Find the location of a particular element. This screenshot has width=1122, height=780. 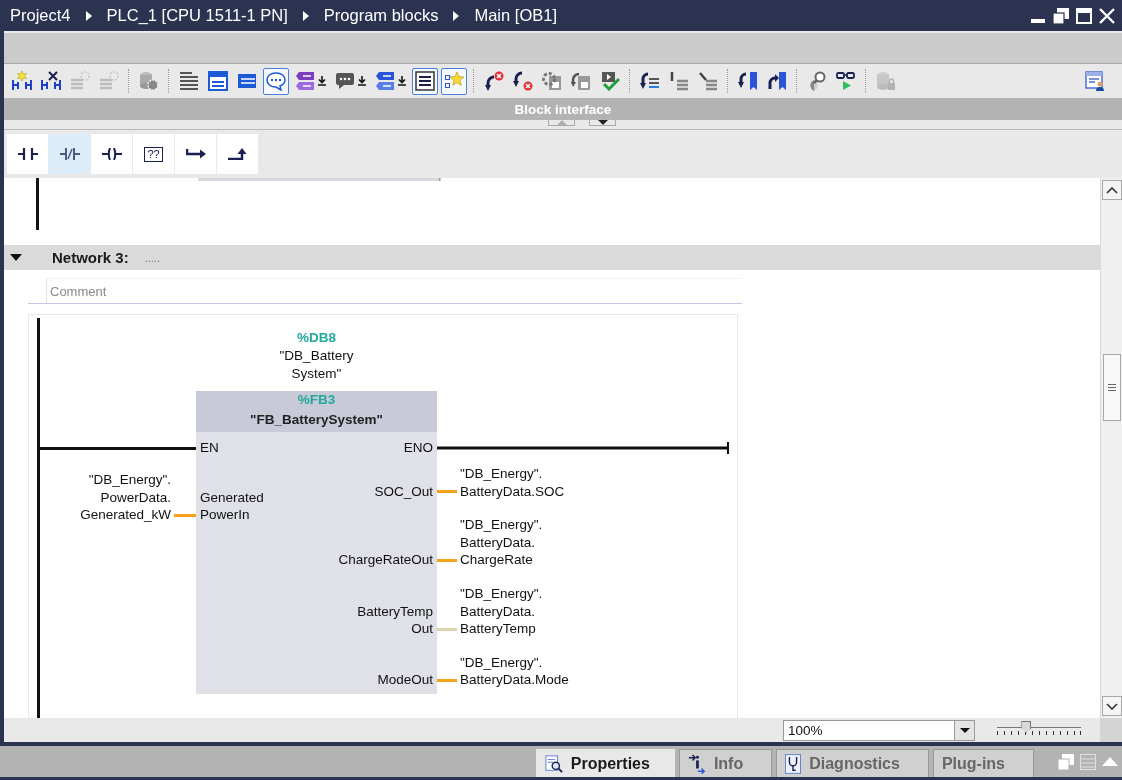

maximize-icon is located at coordinates (1084, 15).